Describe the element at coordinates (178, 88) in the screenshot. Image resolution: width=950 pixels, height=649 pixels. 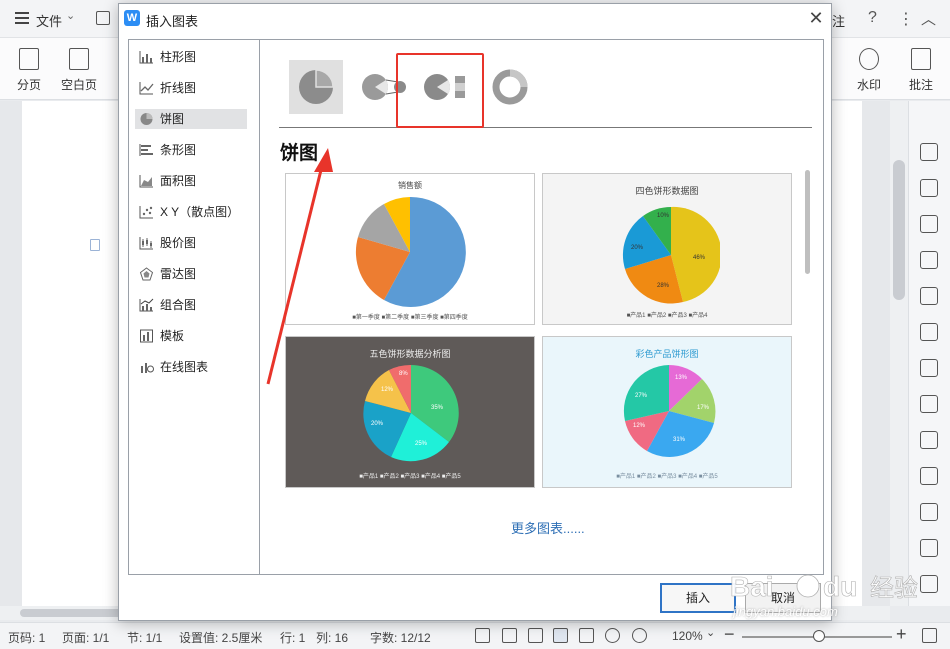
I see `sidebar-item-label: 折线图` at that location.